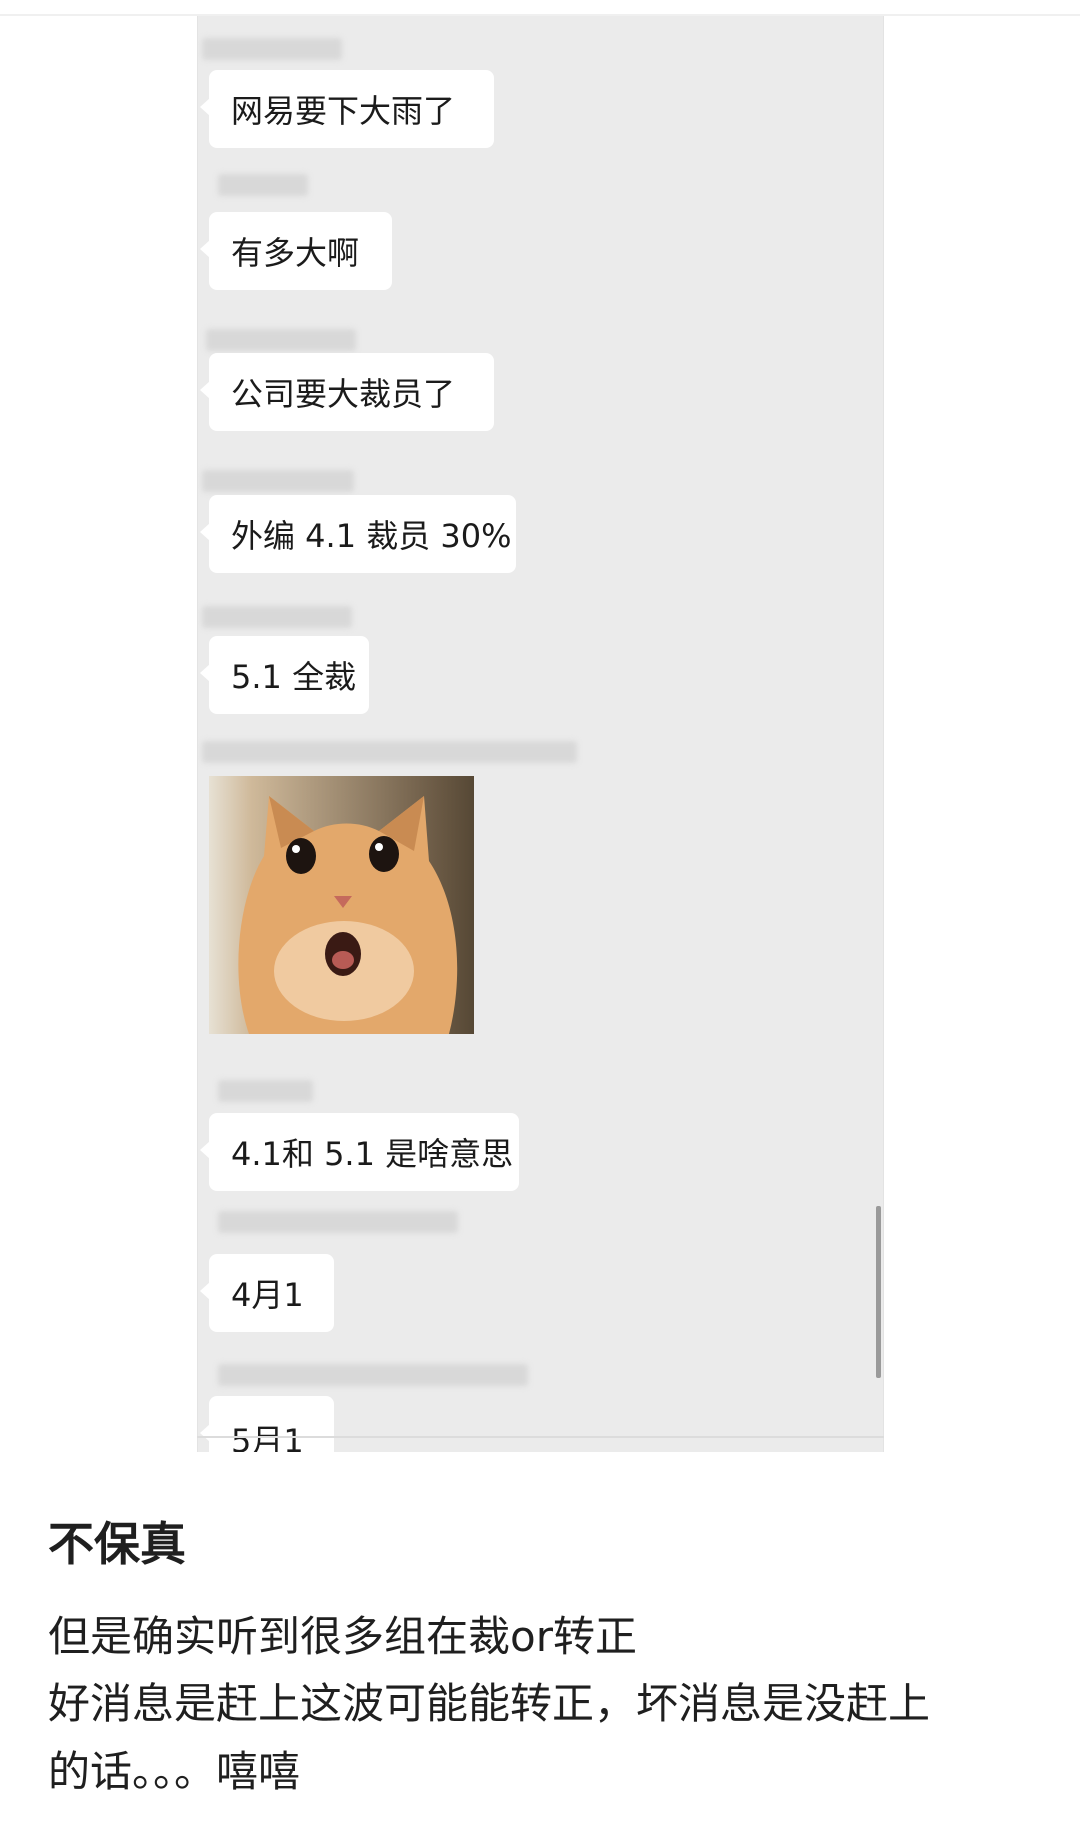  I want to click on chat-message-text: 5月1, so click(267, 1437).